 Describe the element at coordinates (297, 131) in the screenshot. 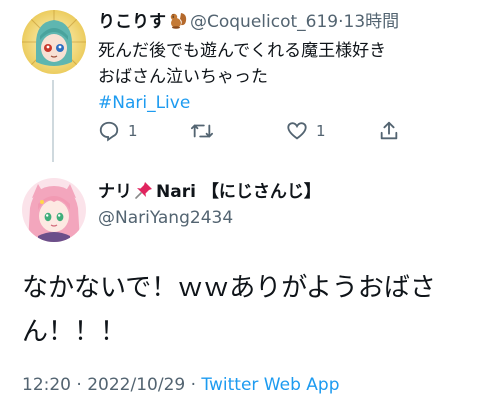

I see `heart-icon` at that location.